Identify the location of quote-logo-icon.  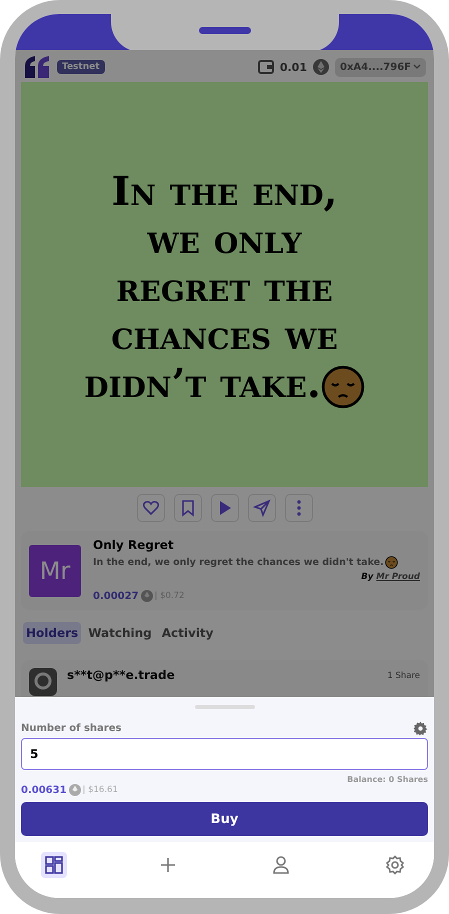
(37, 67).